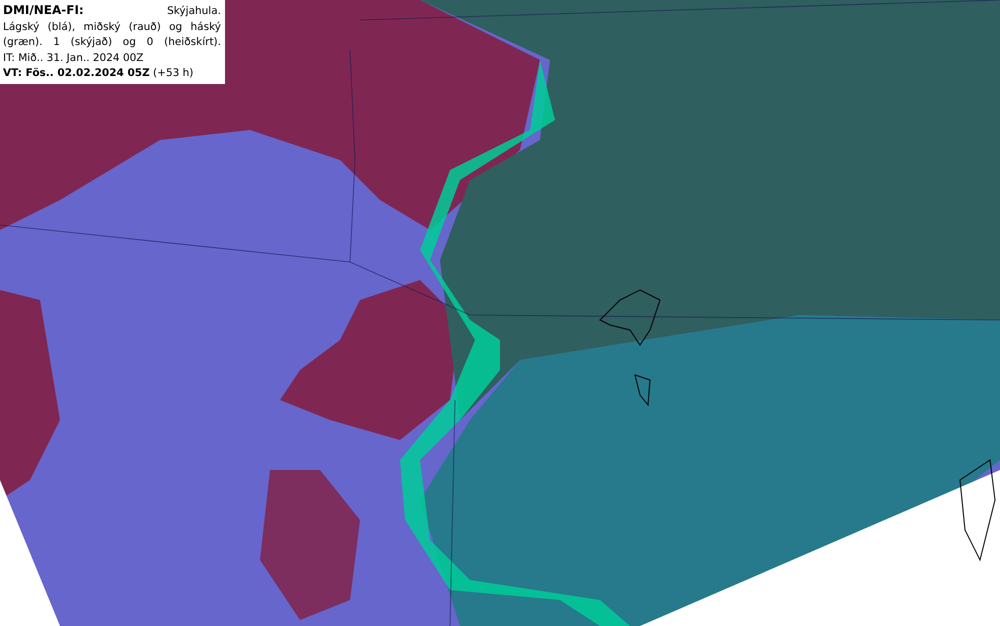 The height and width of the screenshot is (626, 1000). Describe the element at coordinates (73, 58) in the screenshot. I see `init-time: IT: Mið.. 31. Jan.. 2024 00Z` at that location.